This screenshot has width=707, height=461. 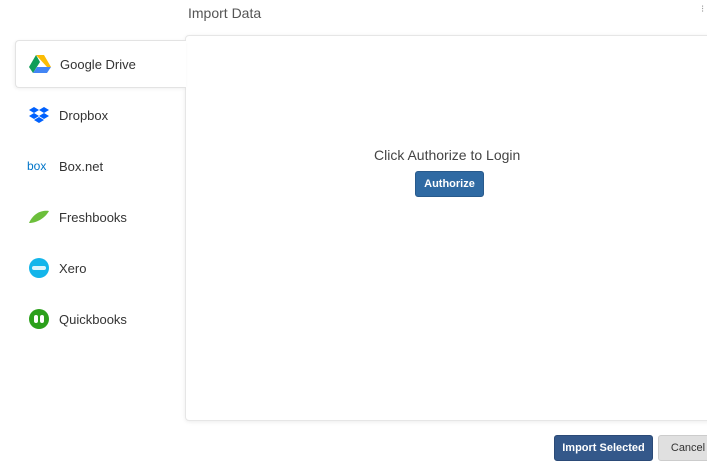 I want to click on authorize-button: Authorize, so click(x=449, y=184).